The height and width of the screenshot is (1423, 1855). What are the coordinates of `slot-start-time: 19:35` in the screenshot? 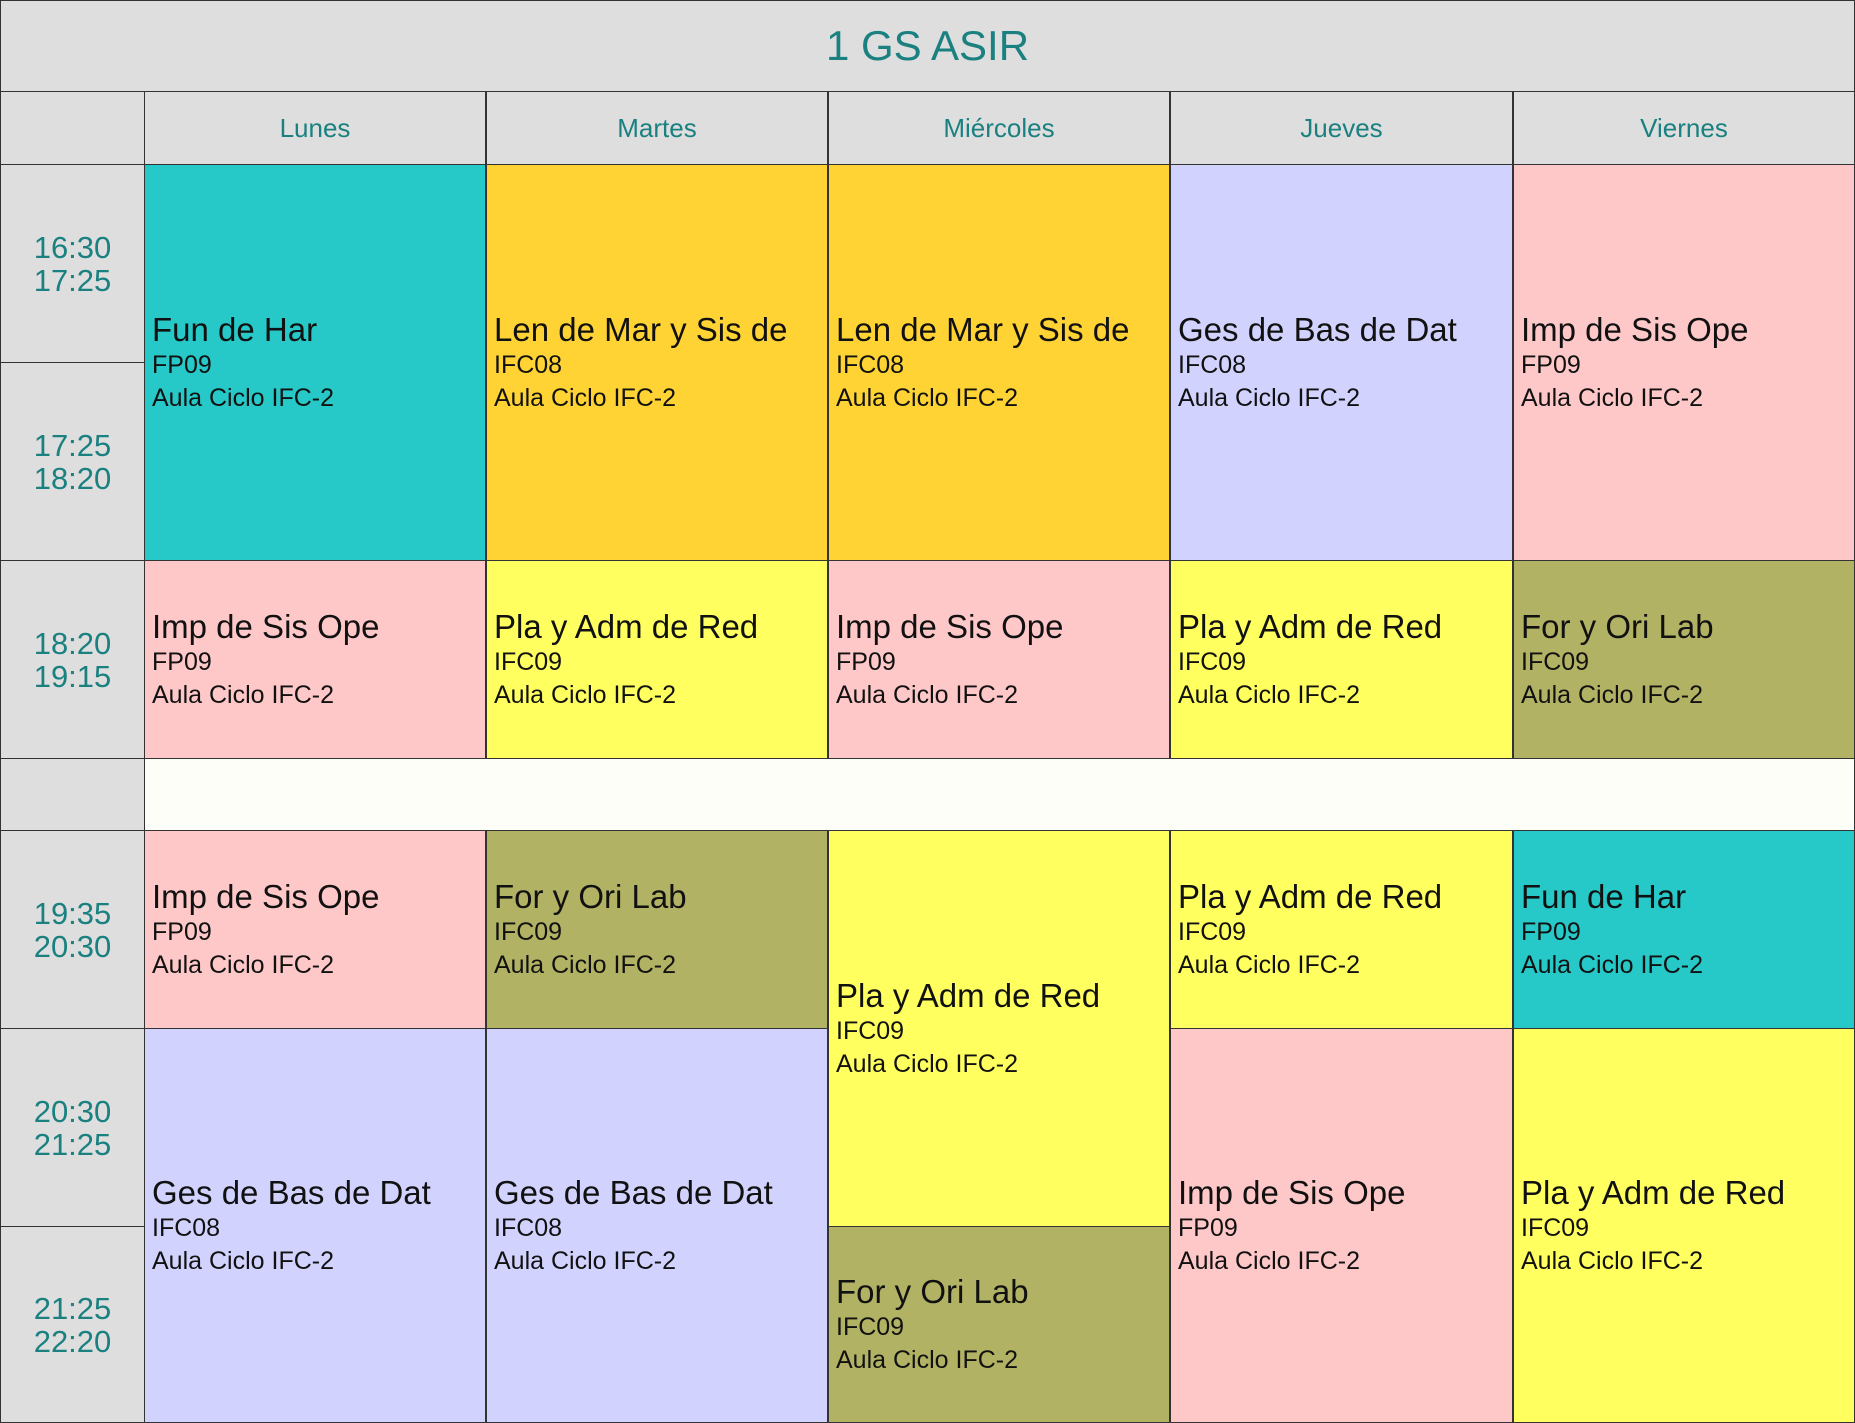 It's located at (72, 913).